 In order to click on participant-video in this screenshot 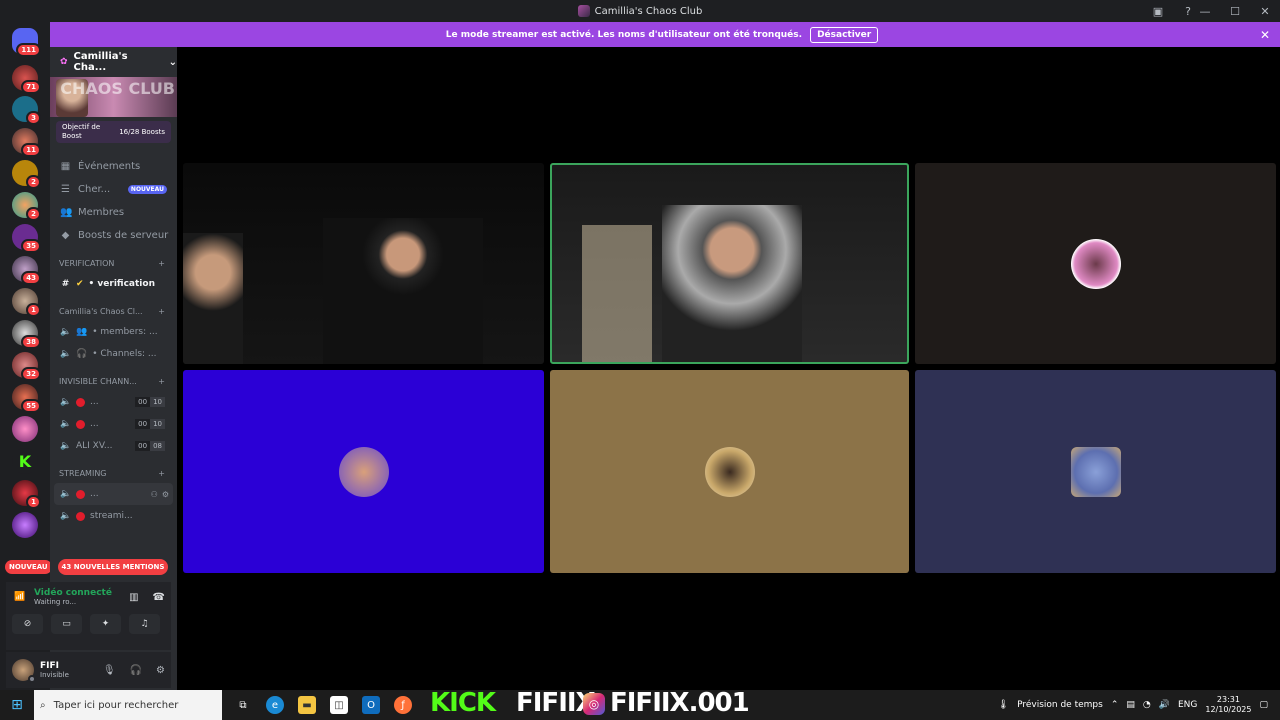, I will do `click(732, 283)`.